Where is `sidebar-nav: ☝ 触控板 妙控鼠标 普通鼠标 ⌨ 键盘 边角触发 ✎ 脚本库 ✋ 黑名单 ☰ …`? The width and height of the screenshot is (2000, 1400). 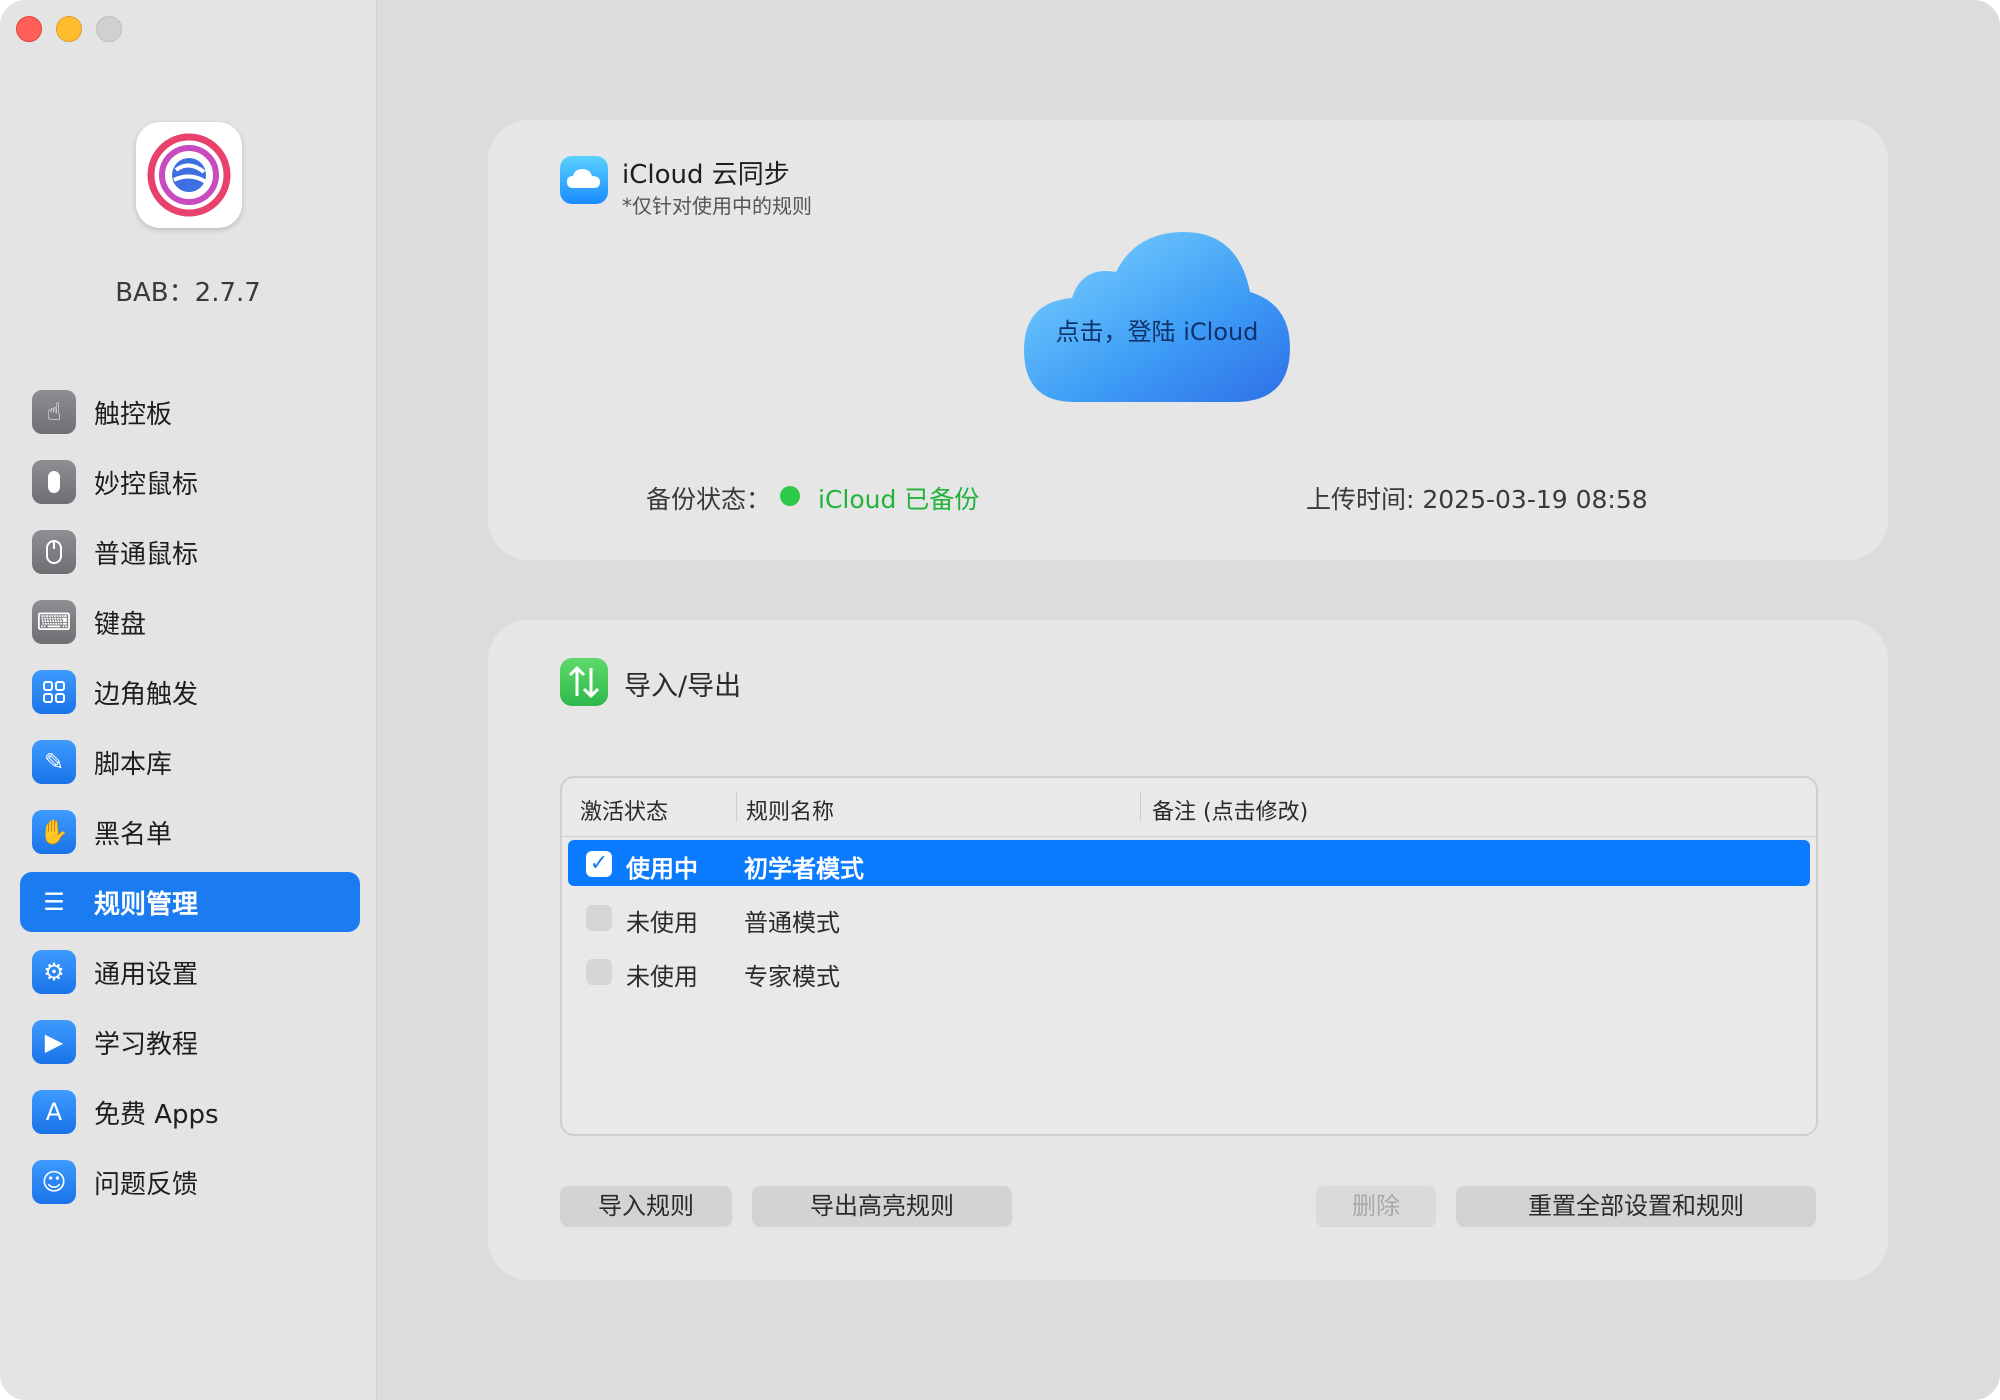
sidebar-nav: ☝ 触控板 妙控鼠标 普通鼠标 ⌨ 键盘 边角触发 ✎ 脚本库 ✋ 黑名单 ☰ … is located at coordinates (190, 802).